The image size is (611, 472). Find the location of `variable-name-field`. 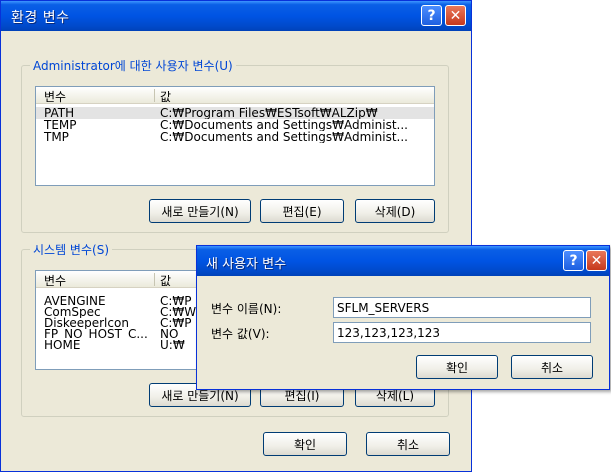

variable-name-field is located at coordinates (462, 307).